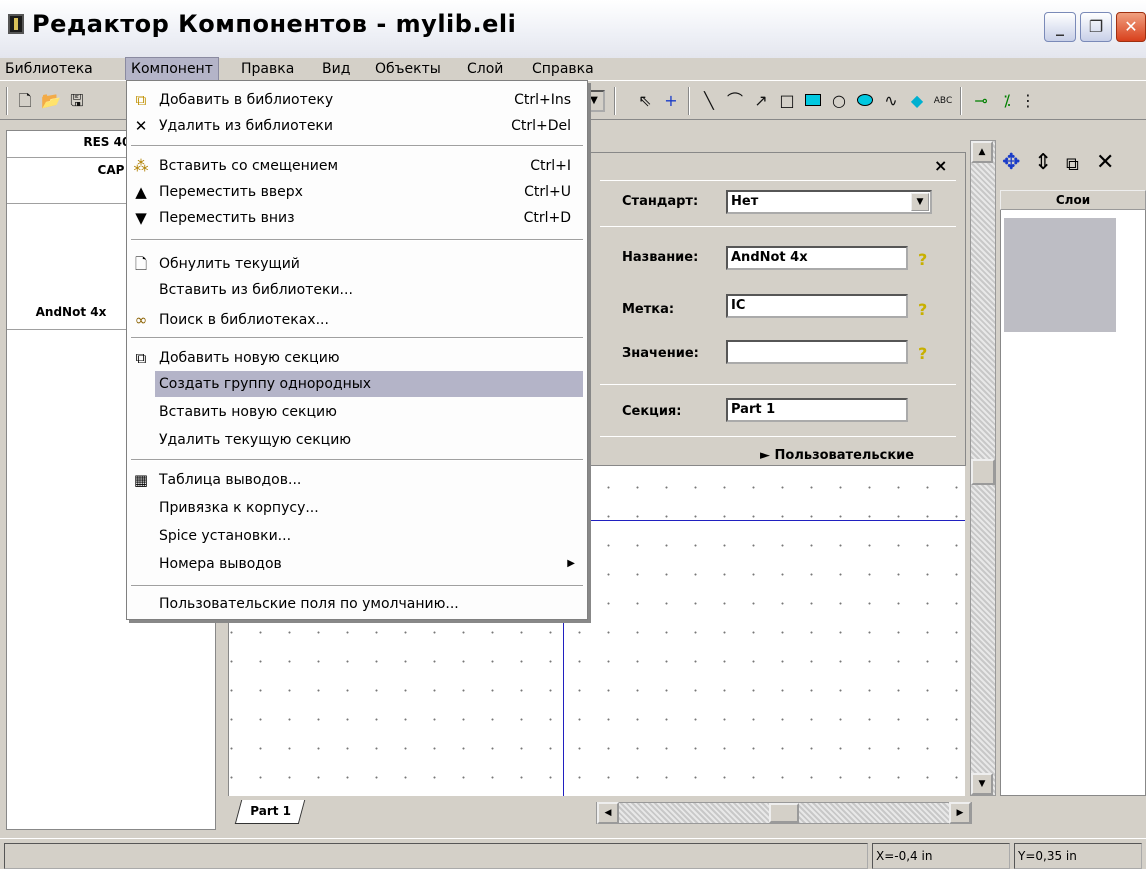  Describe the element at coordinates (16, 24) in the screenshot. I see `app-chip-icon` at that location.